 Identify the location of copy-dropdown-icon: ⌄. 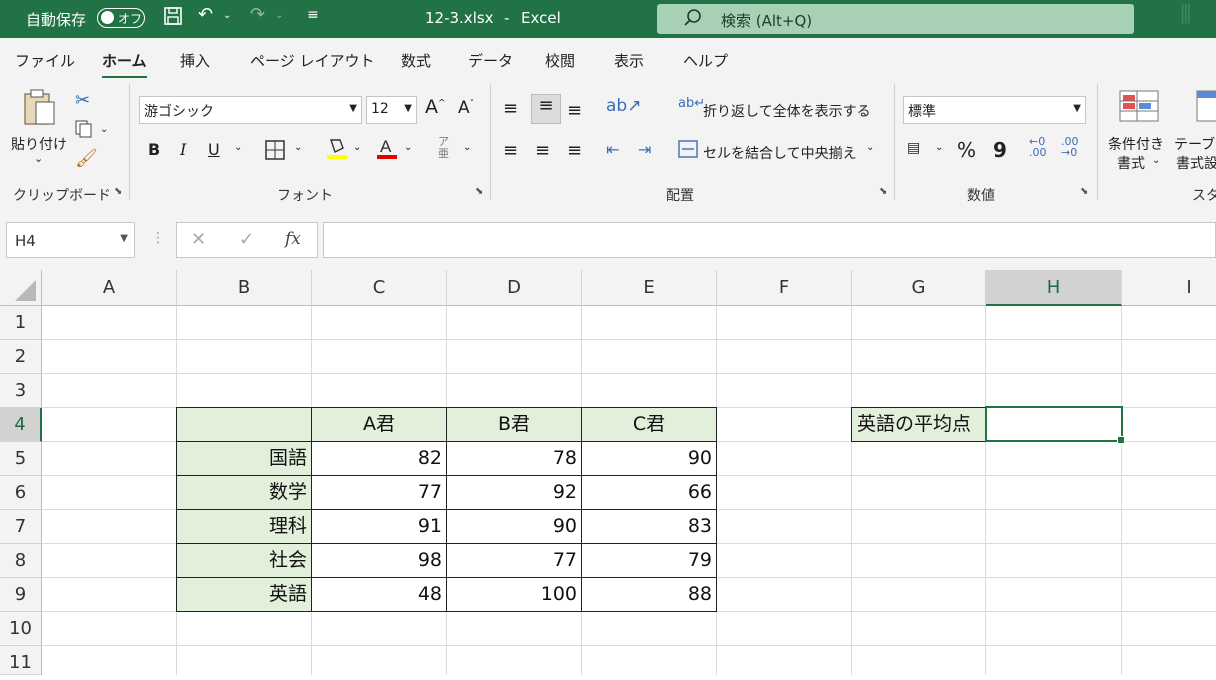
(104, 129).